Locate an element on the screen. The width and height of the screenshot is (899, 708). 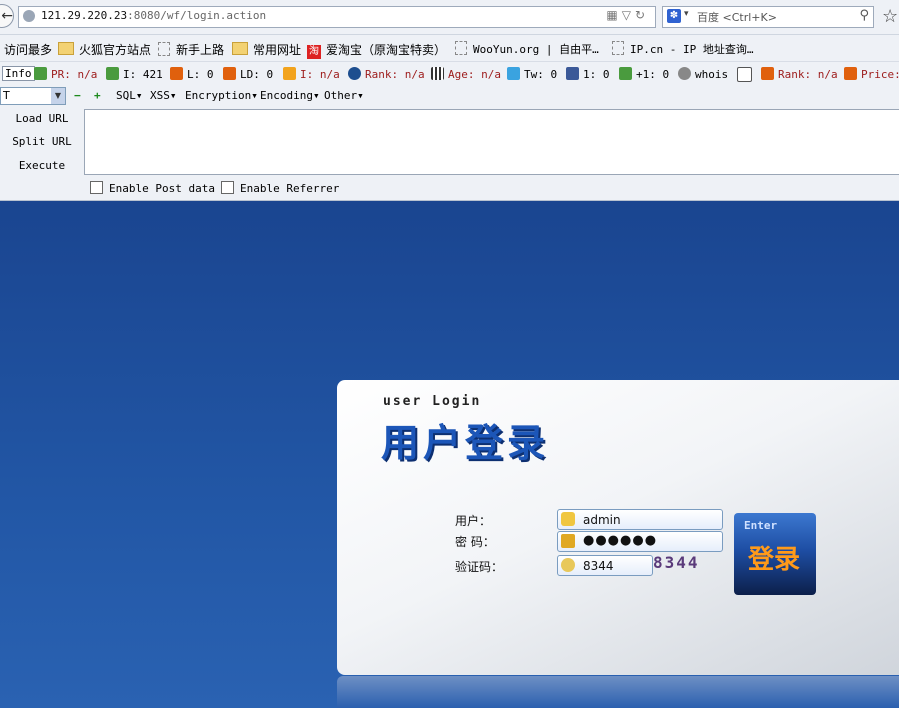
seo-price-label: Price: is located at coordinates (880, 74).